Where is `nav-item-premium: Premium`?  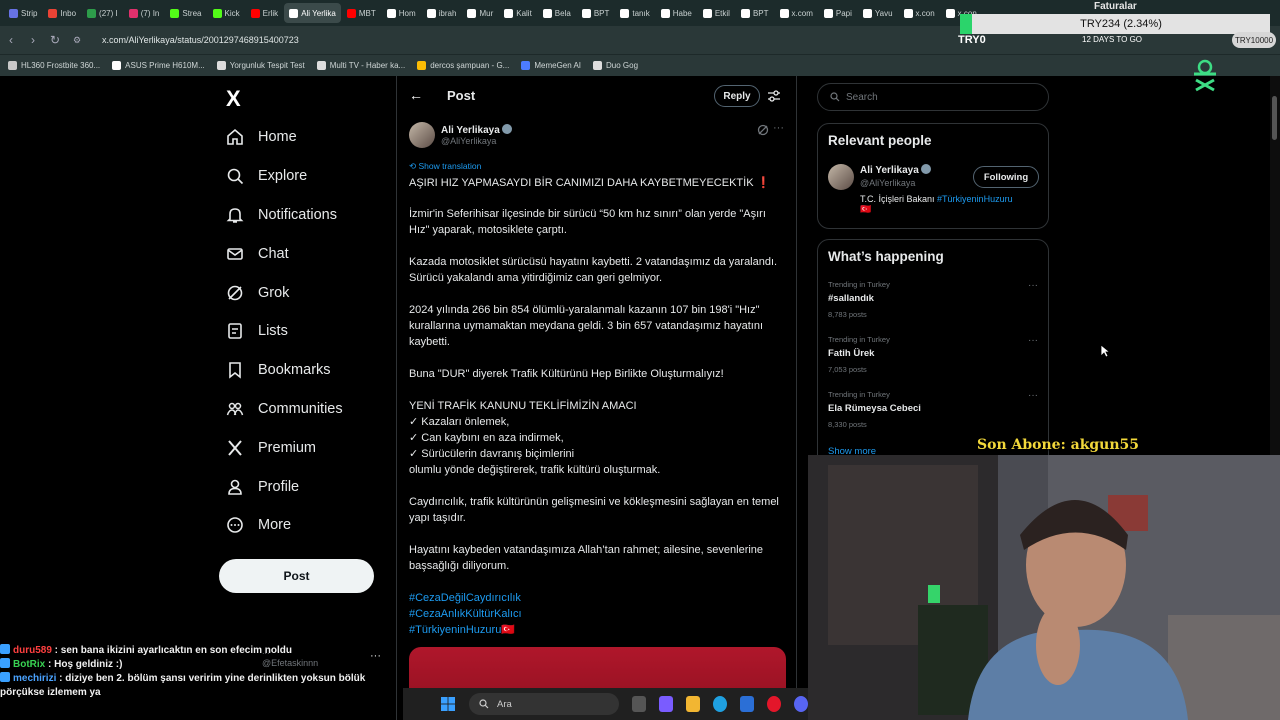
nav-item-premium: Premium is located at coordinates (307, 447).